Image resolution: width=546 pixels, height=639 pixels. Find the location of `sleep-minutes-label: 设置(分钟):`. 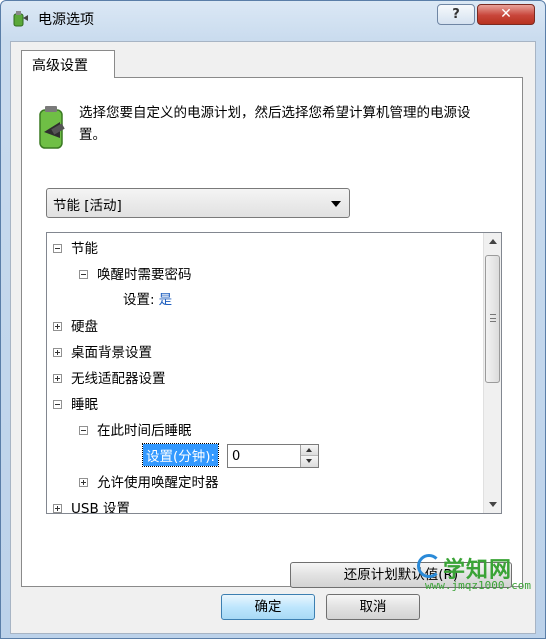

sleep-minutes-label: 设置(分钟): is located at coordinates (180, 455).